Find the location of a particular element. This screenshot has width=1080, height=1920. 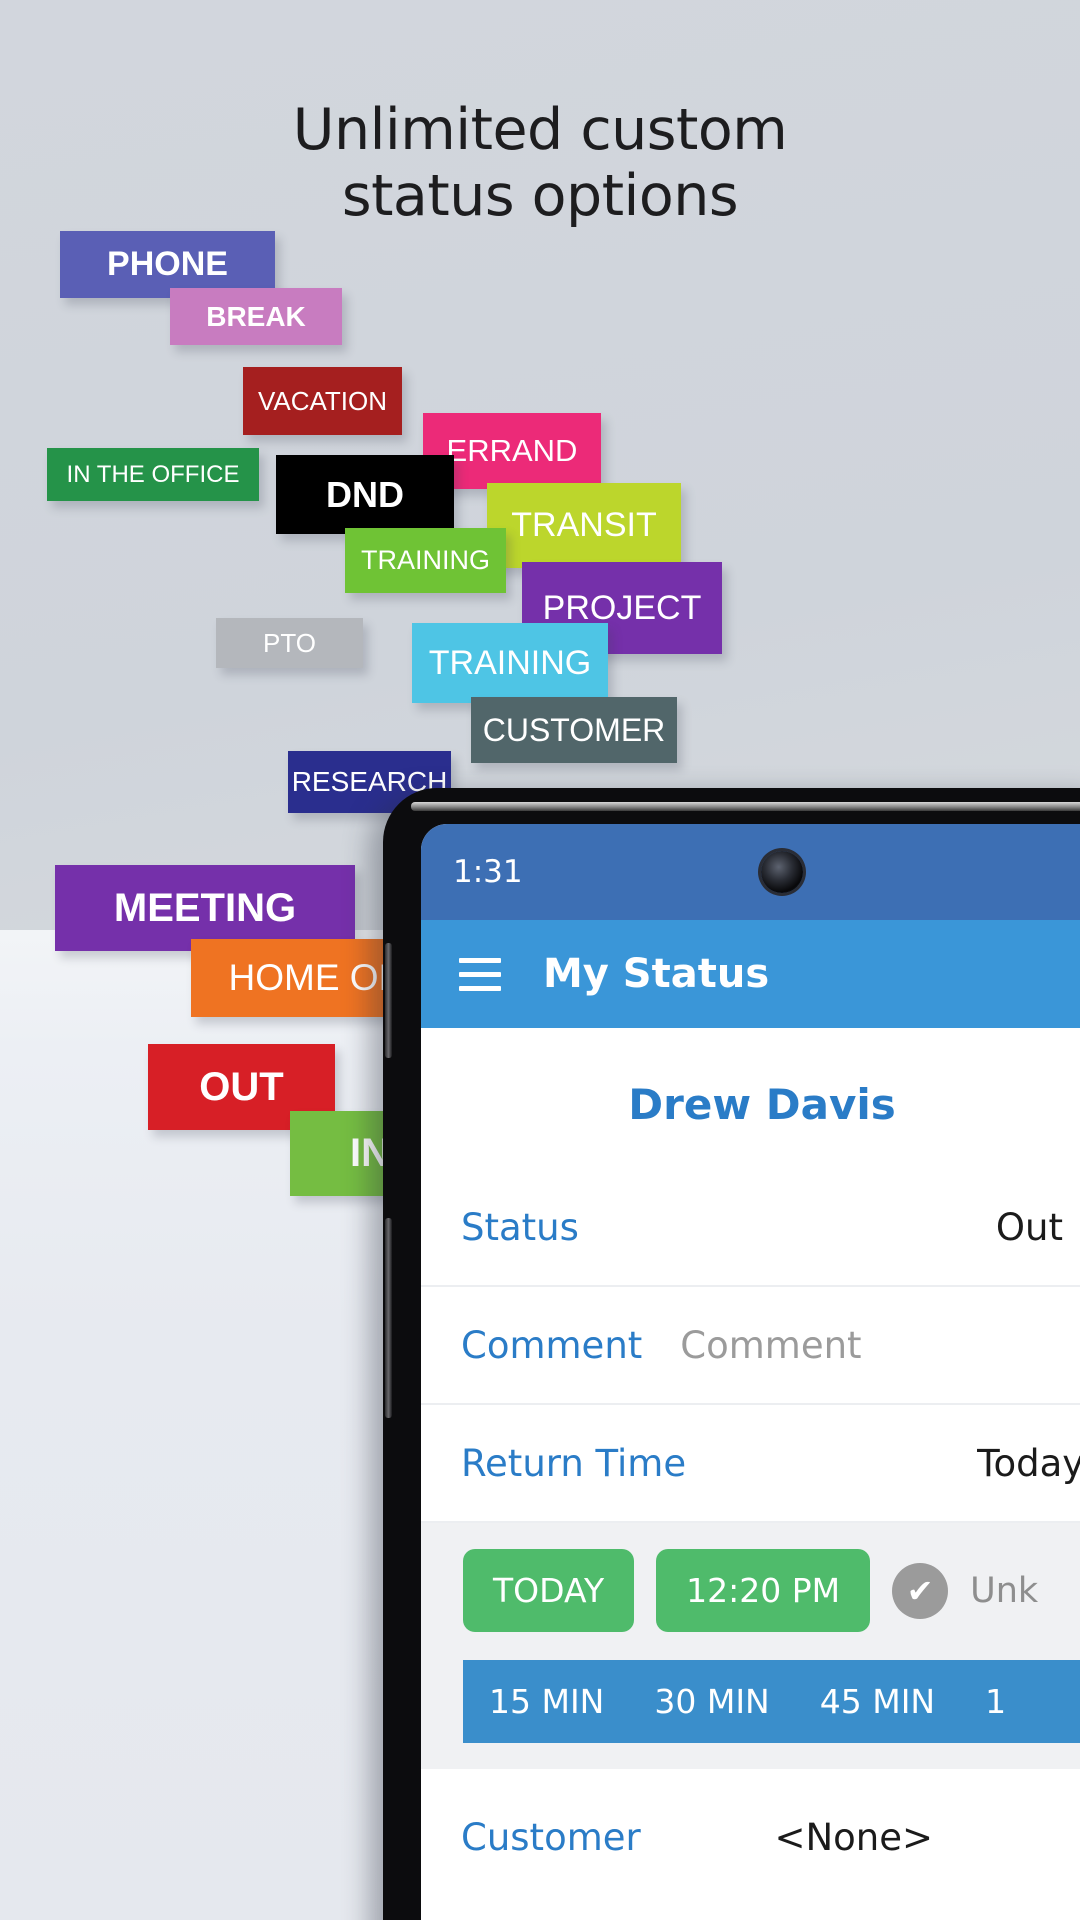

comment-label: Comment is located at coordinates (552, 1345).